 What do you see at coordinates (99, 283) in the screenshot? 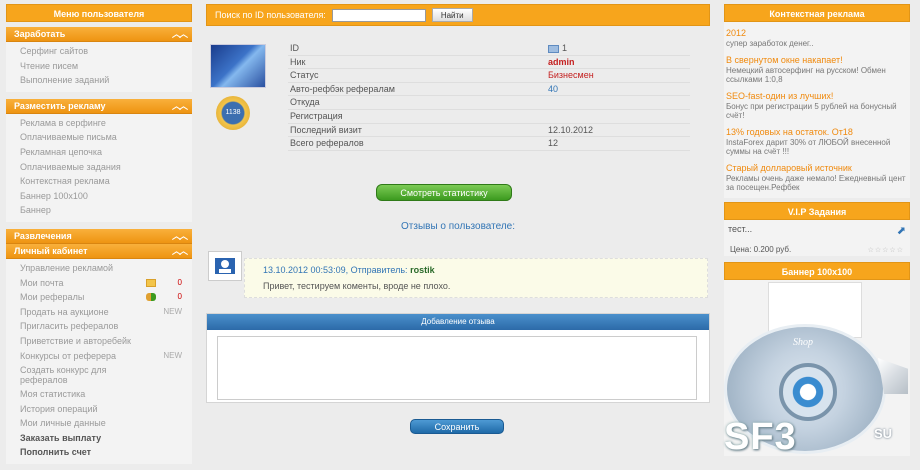
I see `sidebar-item-my-mail: Мои почта 0` at bounding box center [99, 283].